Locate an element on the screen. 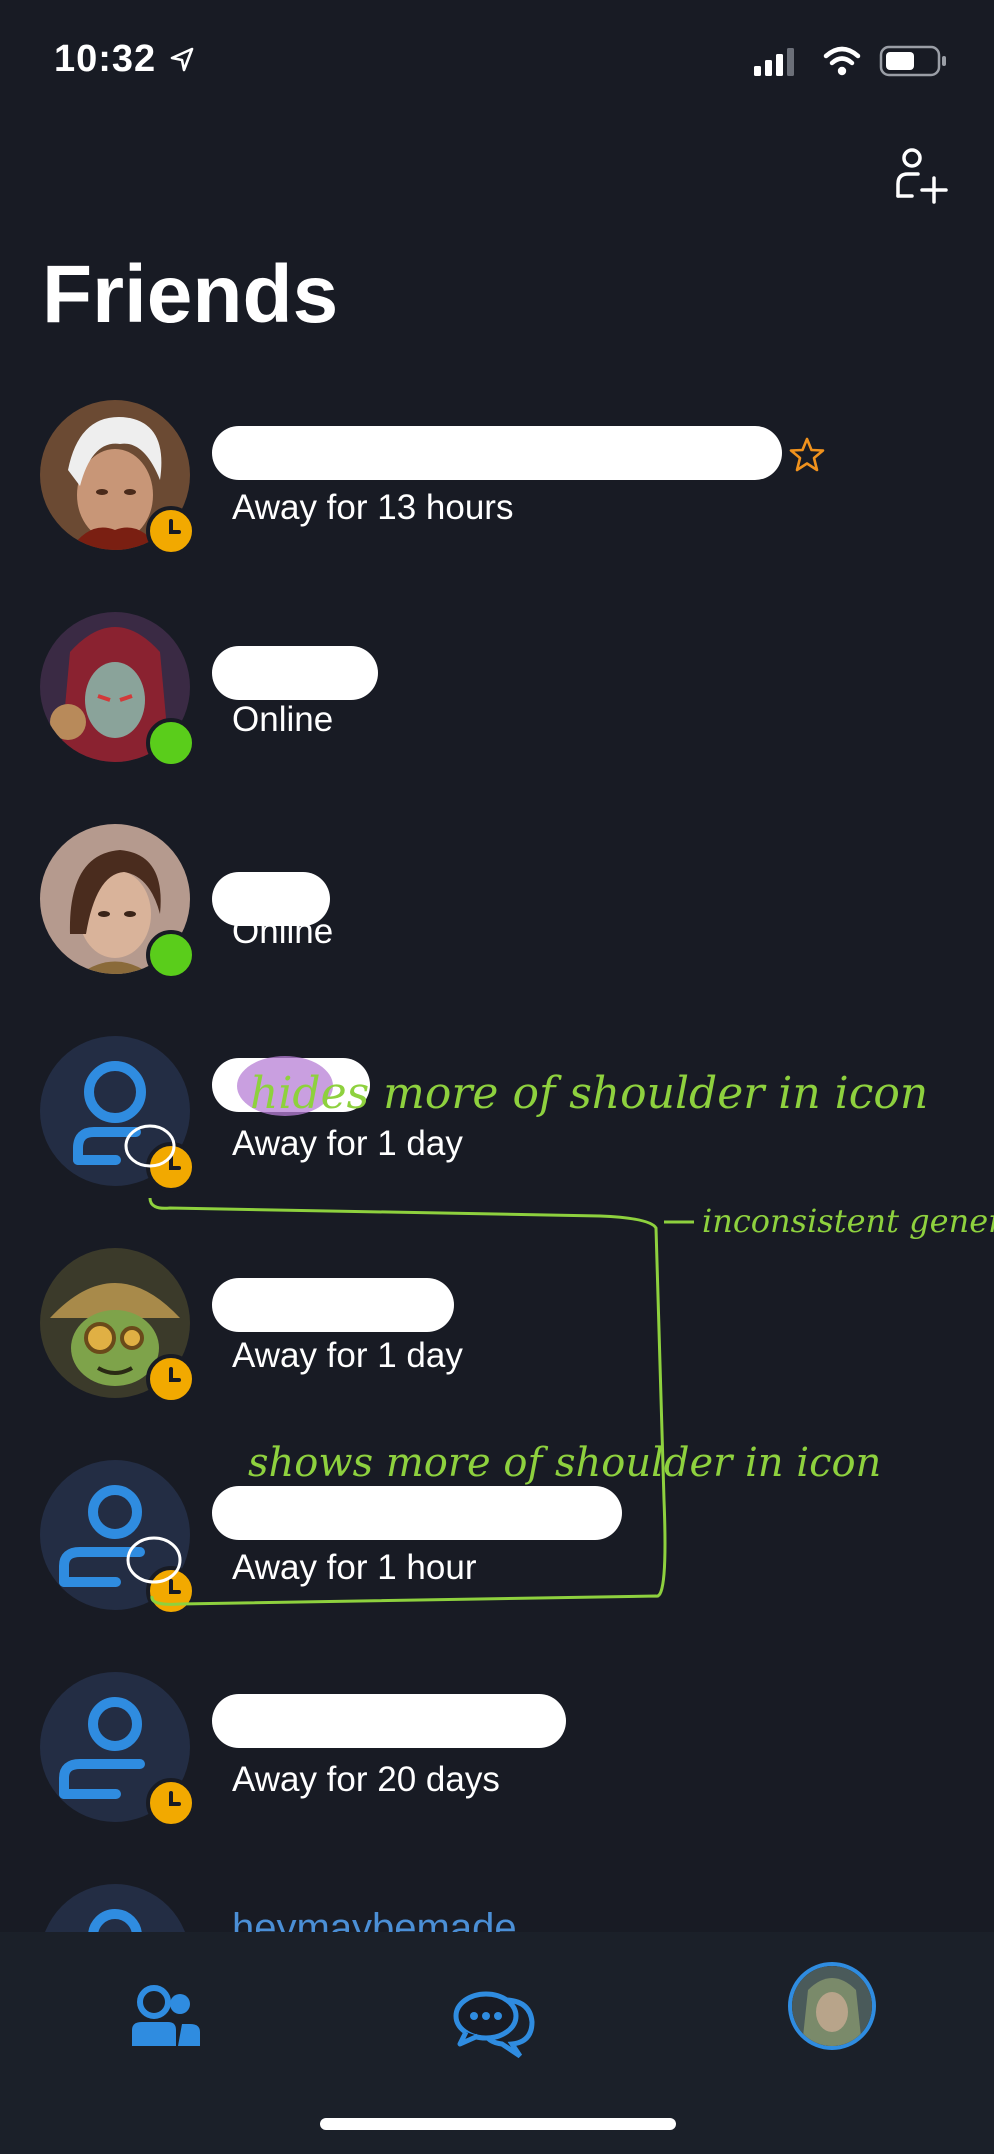 This screenshot has height=2154, width=994. chat-tab-icon is located at coordinates (496, 2020).